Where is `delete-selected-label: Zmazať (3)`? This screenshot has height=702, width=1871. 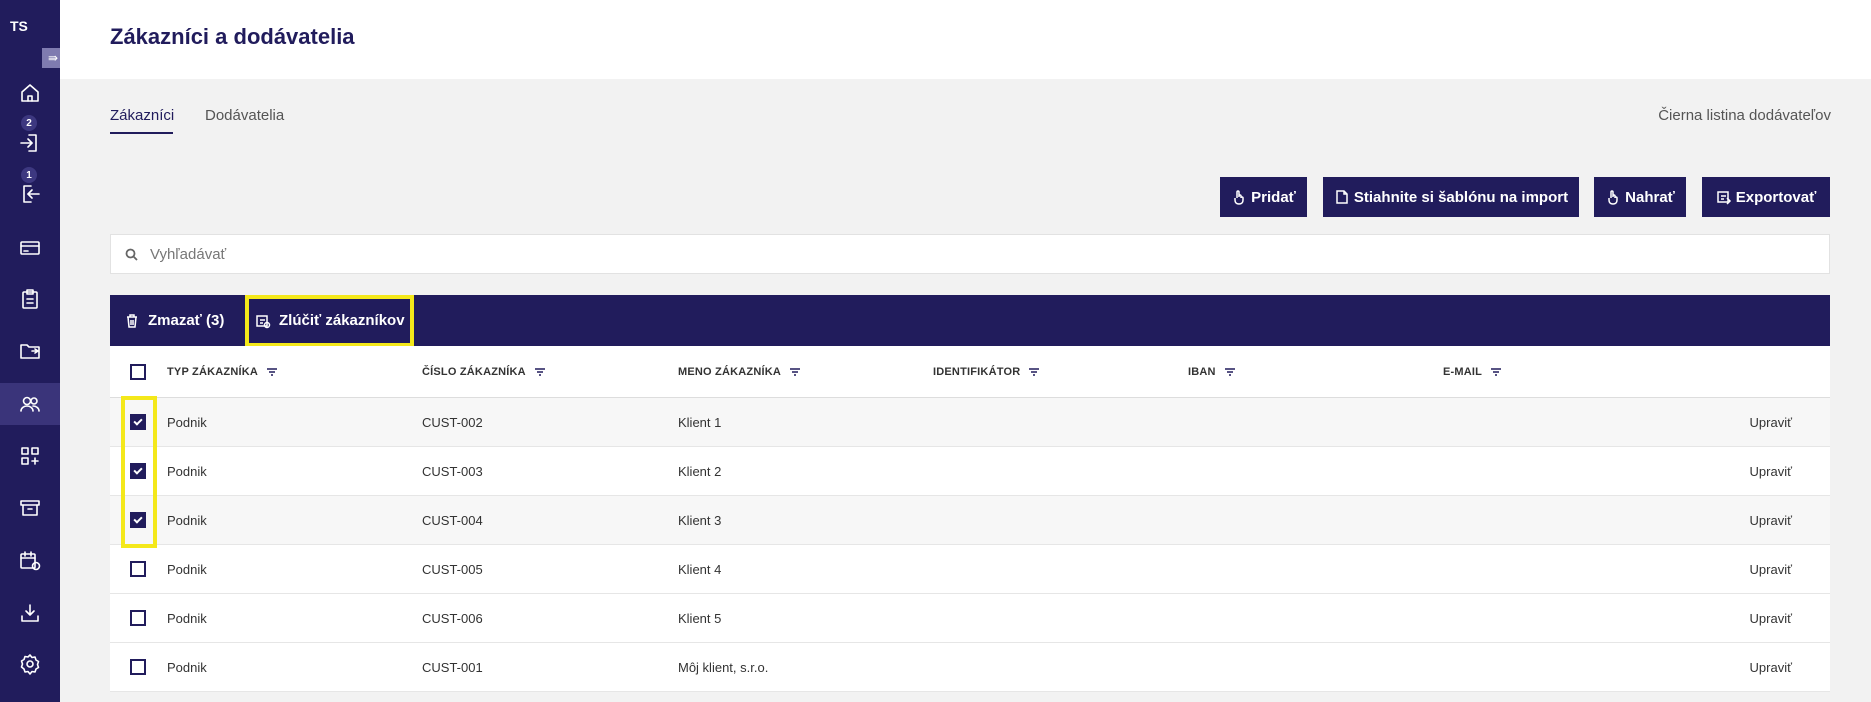 delete-selected-label: Zmazať (3) is located at coordinates (186, 320).